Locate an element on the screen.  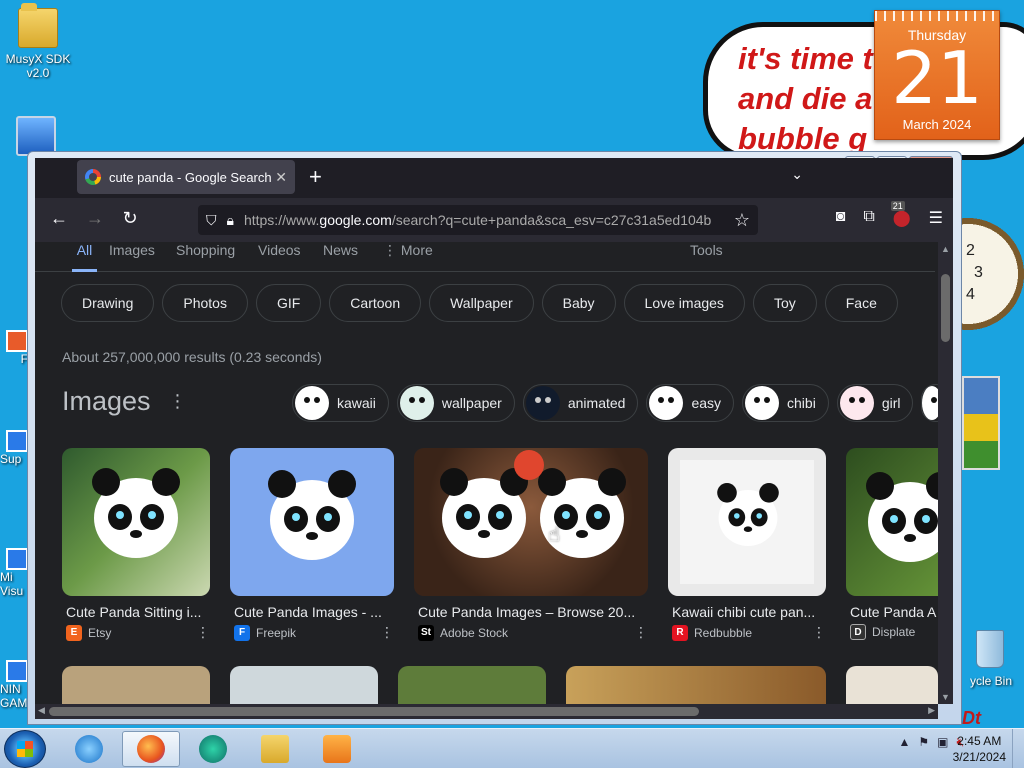
tab-videos: Videos is located at coordinates (279, 257).